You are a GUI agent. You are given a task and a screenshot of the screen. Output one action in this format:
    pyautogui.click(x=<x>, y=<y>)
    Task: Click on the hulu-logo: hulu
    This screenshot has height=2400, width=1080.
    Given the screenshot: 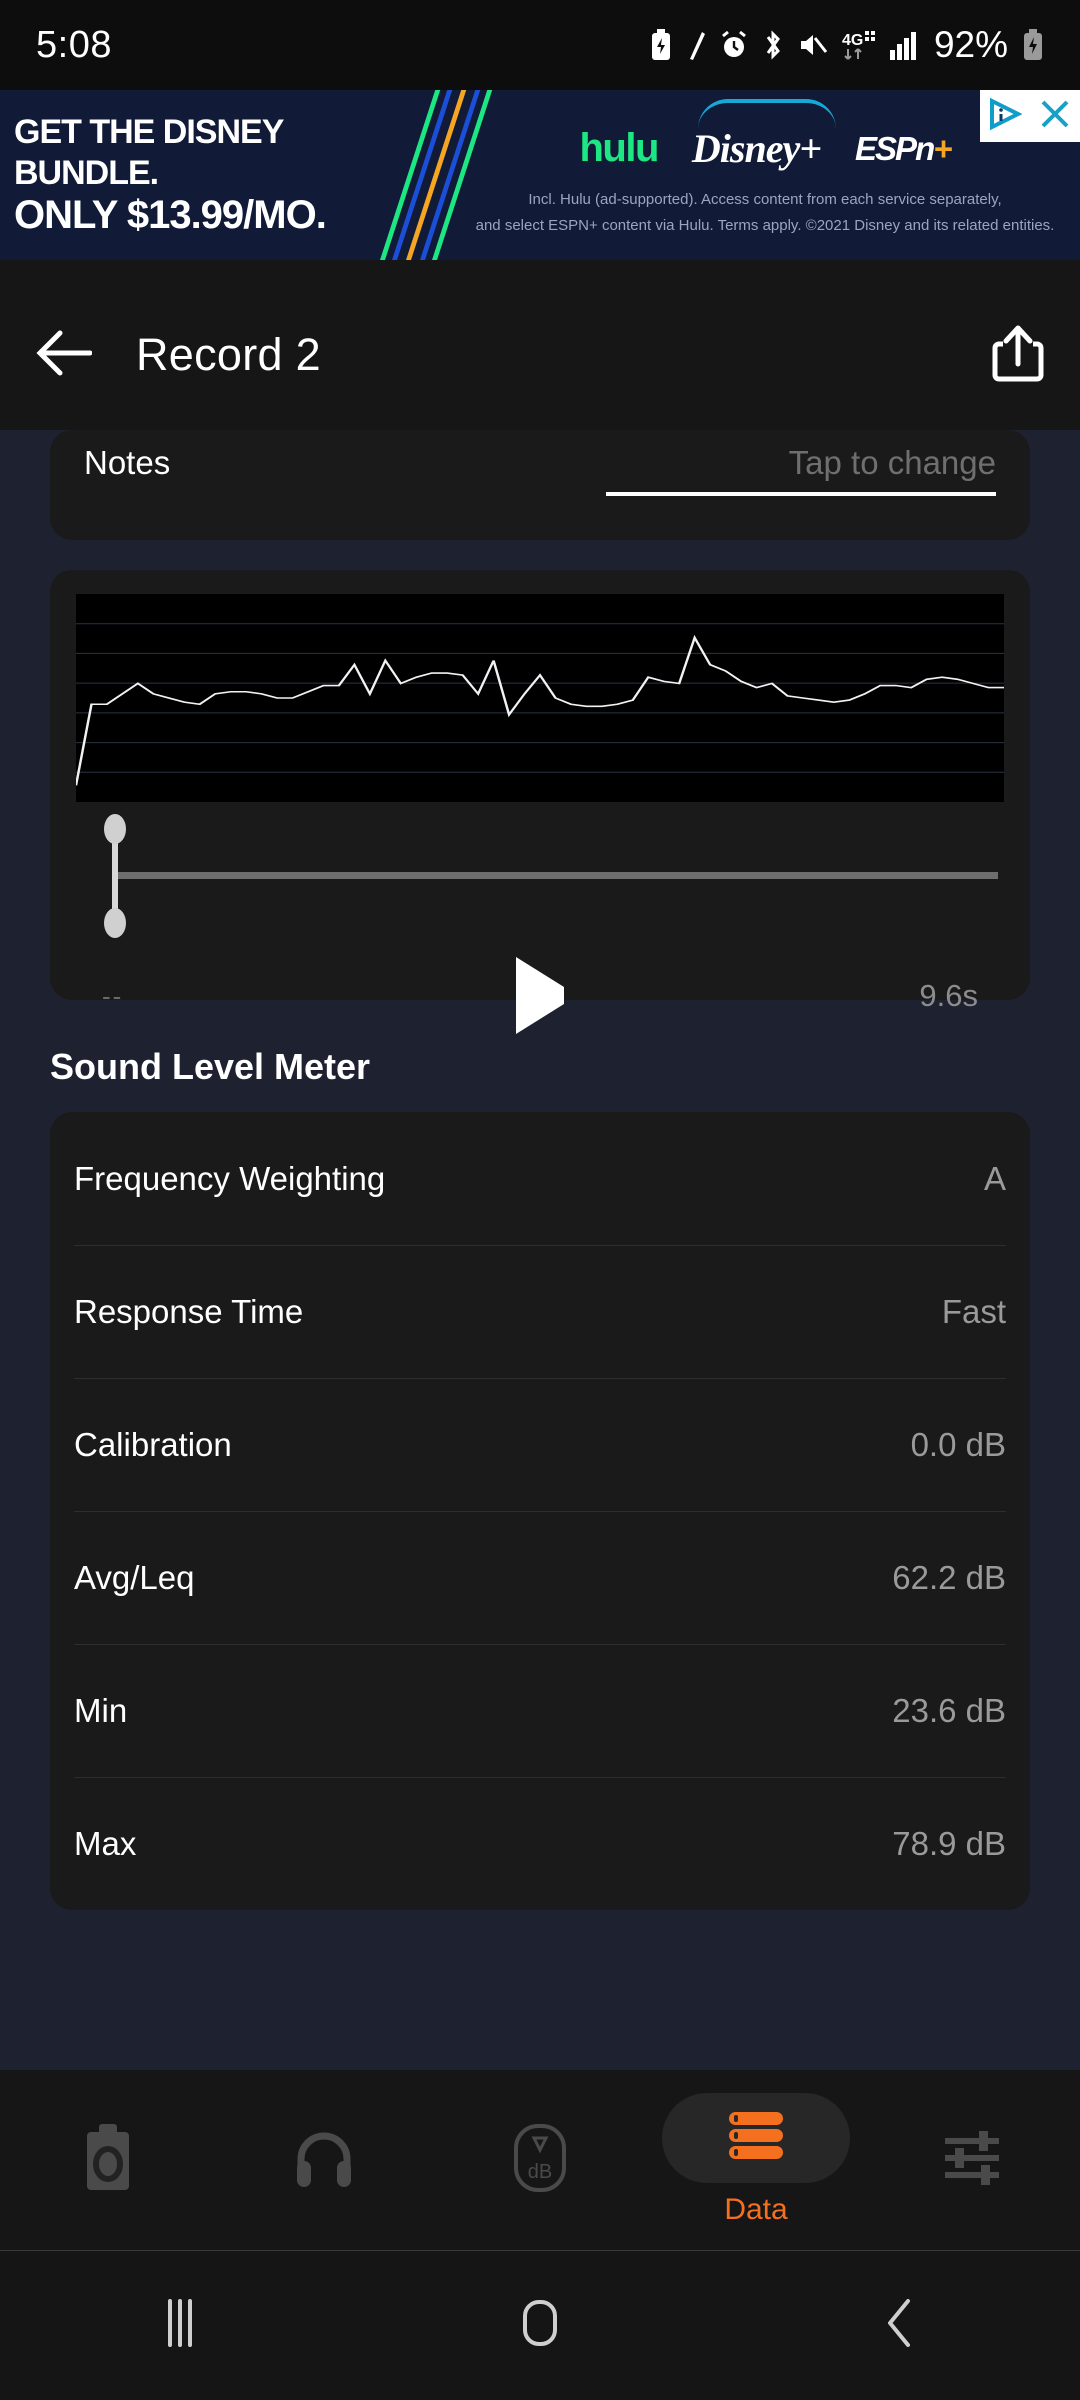 What is the action you would take?
    pyautogui.click(x=619, y=148)
    